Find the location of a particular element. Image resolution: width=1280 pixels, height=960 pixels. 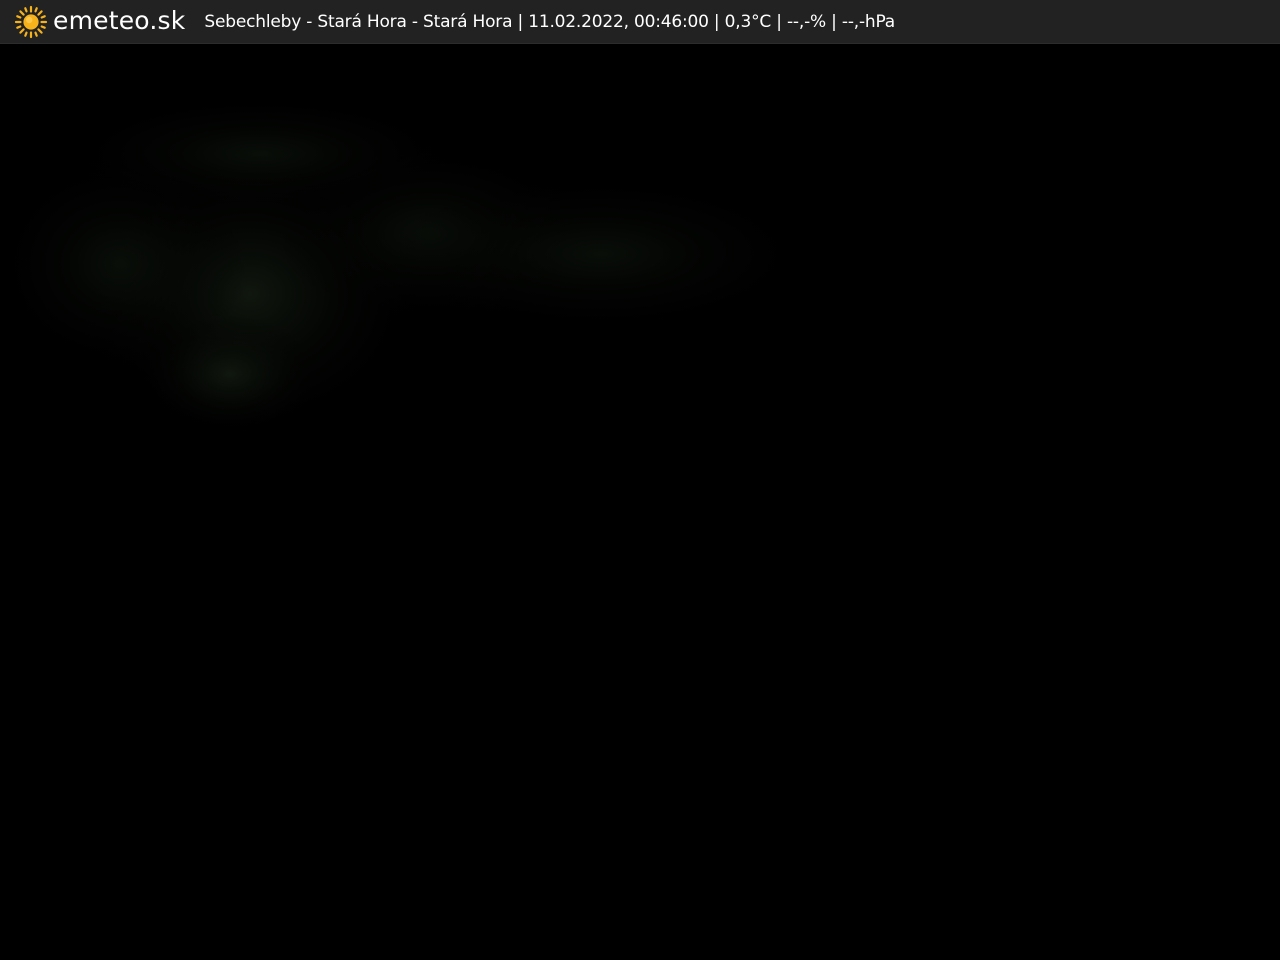

logo-text: emeteo.sk is located at coordinates (119, 20).